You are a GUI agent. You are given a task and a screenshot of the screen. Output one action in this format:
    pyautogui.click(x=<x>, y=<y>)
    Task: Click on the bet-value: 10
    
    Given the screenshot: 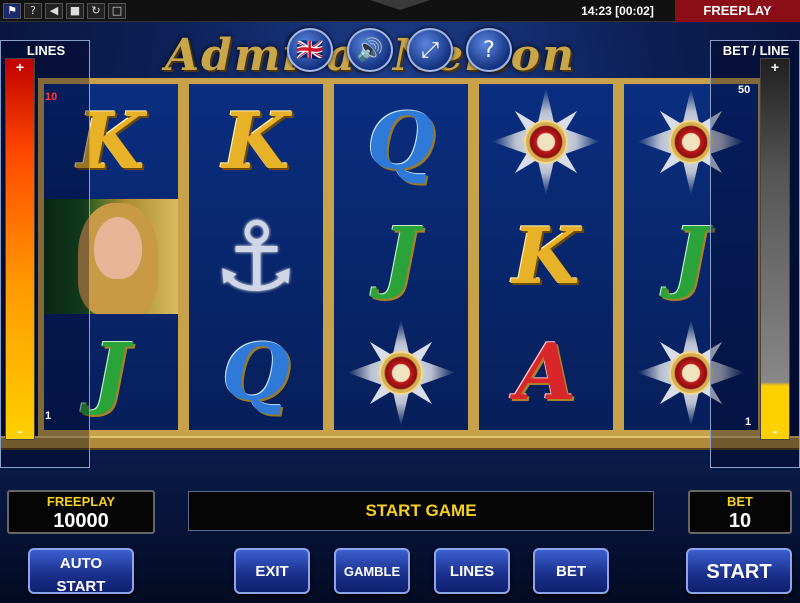 What is the action you would take?
    pyautogui.click(x=740, y=521)
    